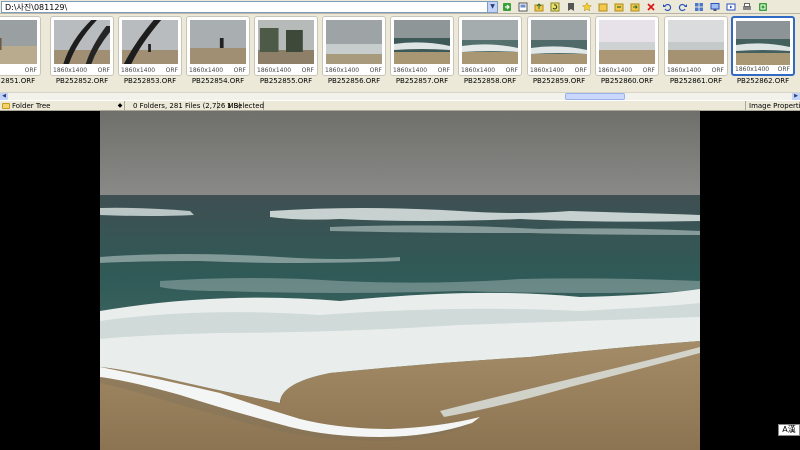 The width and height of the screenshot is (800, 450). I want to click on new-folder-icon, so click(603, 7).